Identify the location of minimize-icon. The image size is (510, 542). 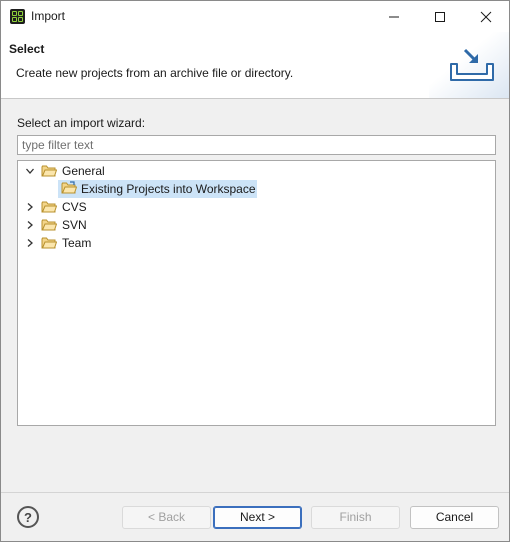
(394, 16).